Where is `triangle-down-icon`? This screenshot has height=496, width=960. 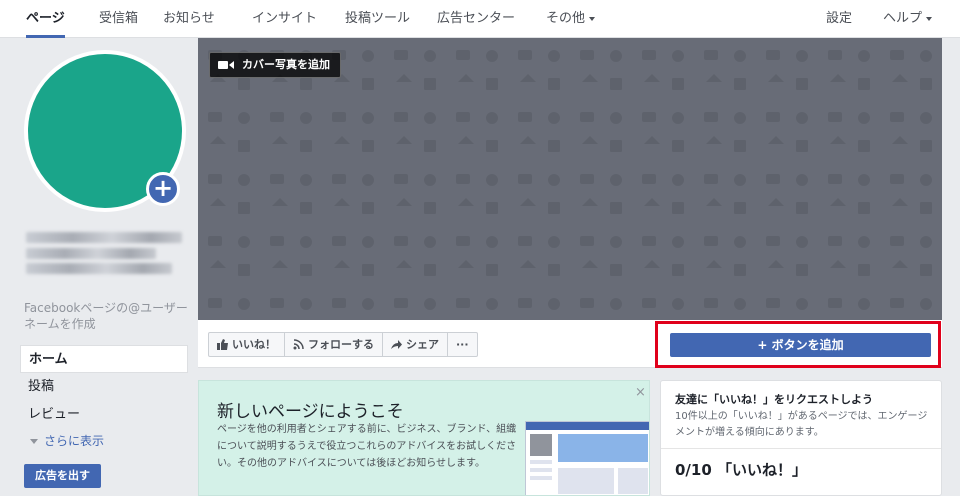
triangle-down-icon is located at coordinates (34, 441).